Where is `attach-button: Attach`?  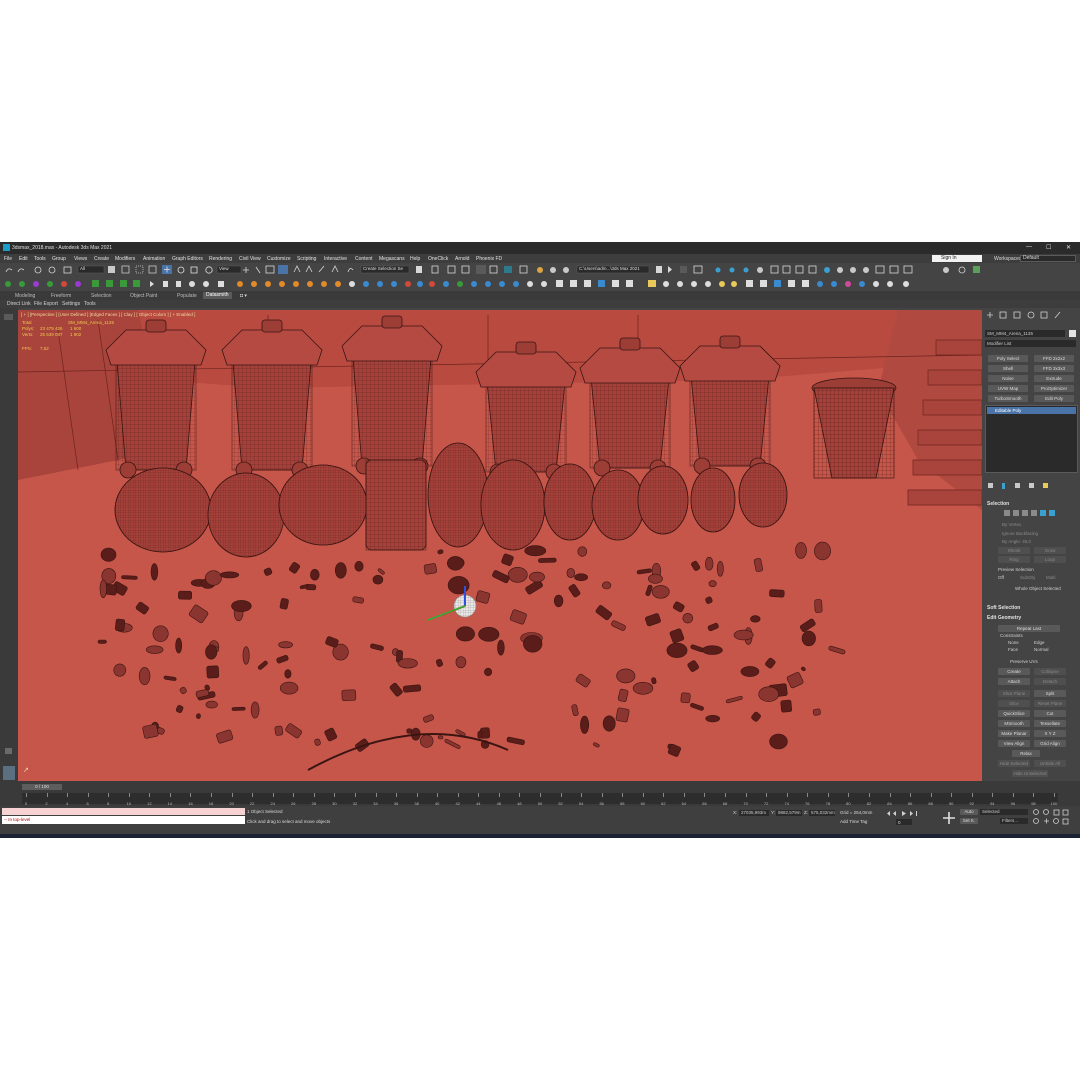
attach-button: Attach is located at coordinates (1014, 681).